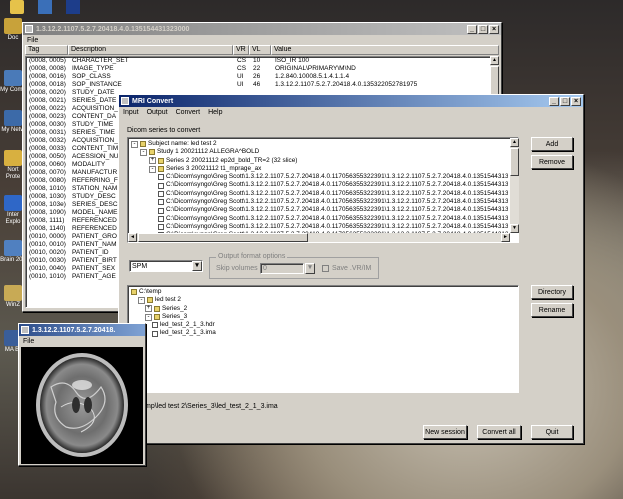 This screenshot has width=623, height=499. I want to click on dicom-table-header: Tag Description VR VL Value, so click(262, 50).